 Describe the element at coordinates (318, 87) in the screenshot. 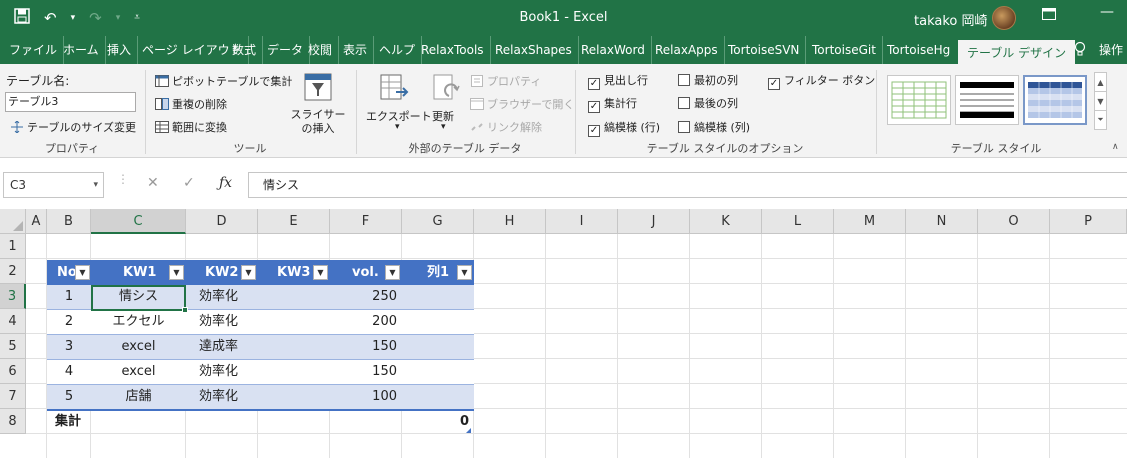

I see `slicer-icon` at that location.